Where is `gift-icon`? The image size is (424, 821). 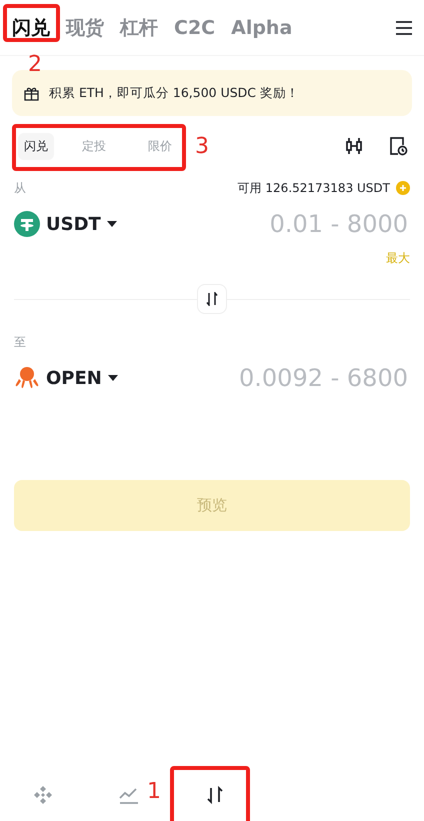
gift-icon is located at coordinates (31, 93).